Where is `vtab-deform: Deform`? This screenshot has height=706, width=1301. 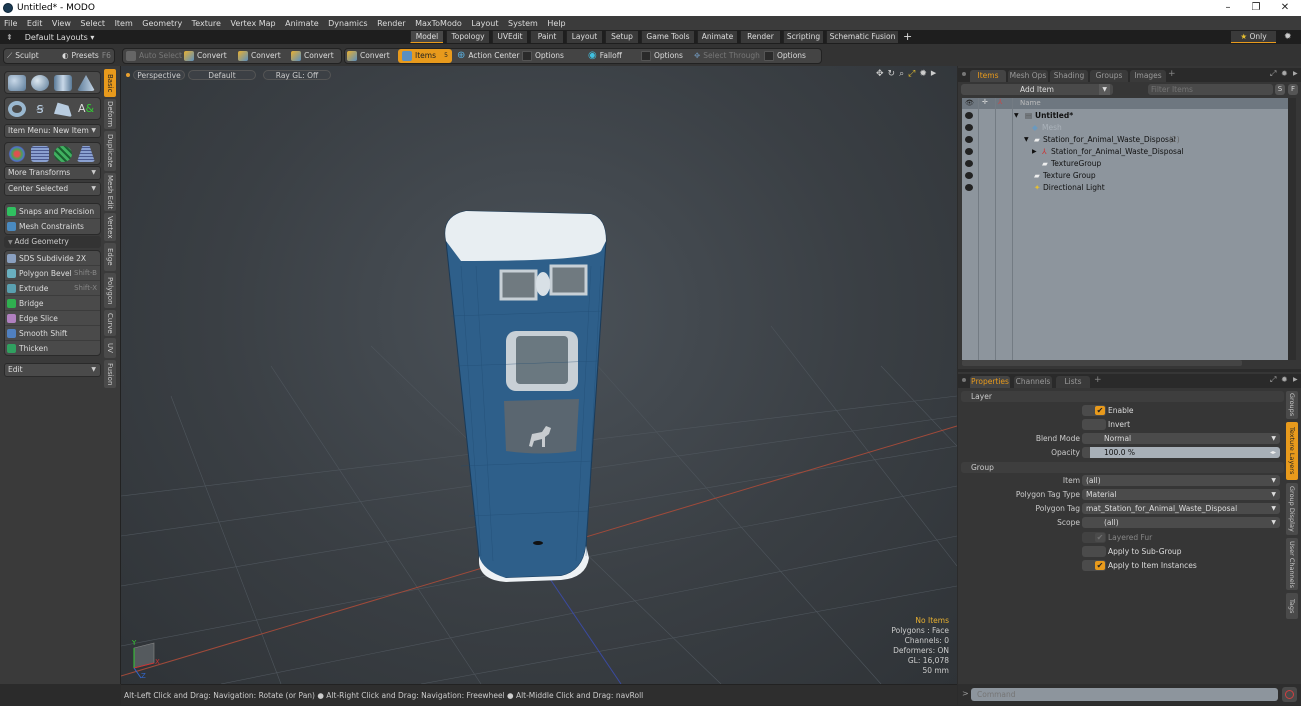
vtab-deform: Deform is located at coordinates (110, 114).